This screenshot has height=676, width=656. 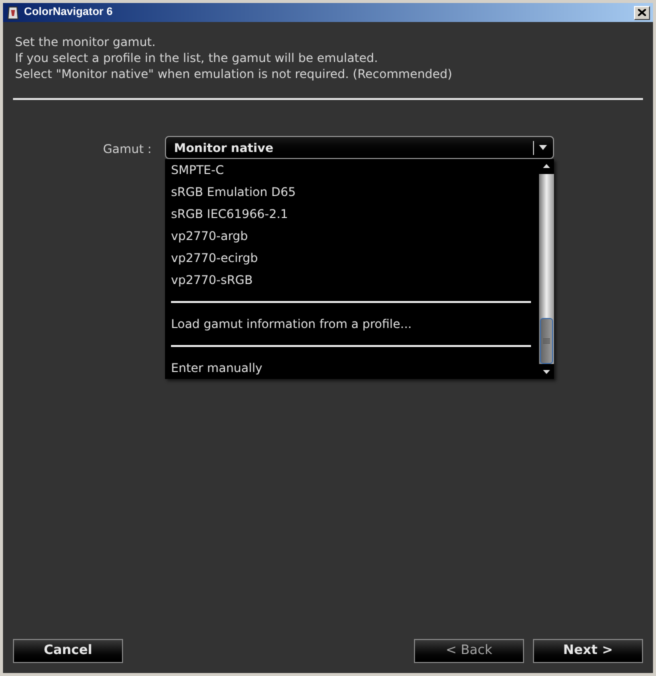 What do you see at coordinates (546, 269) in the screenshot?
I see `scrollbar` at bounding box center [546, 269].